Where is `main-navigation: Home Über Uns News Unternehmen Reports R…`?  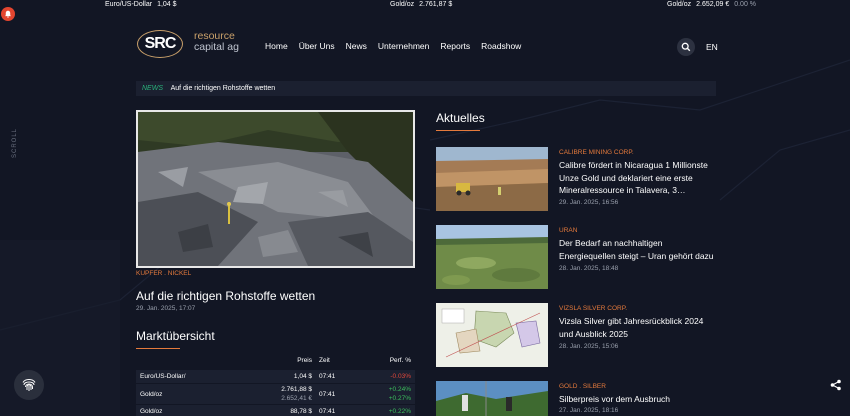 main-navigation: Home Über Uns News Unternehmen Reports R… is located at coordinates (398, 46).